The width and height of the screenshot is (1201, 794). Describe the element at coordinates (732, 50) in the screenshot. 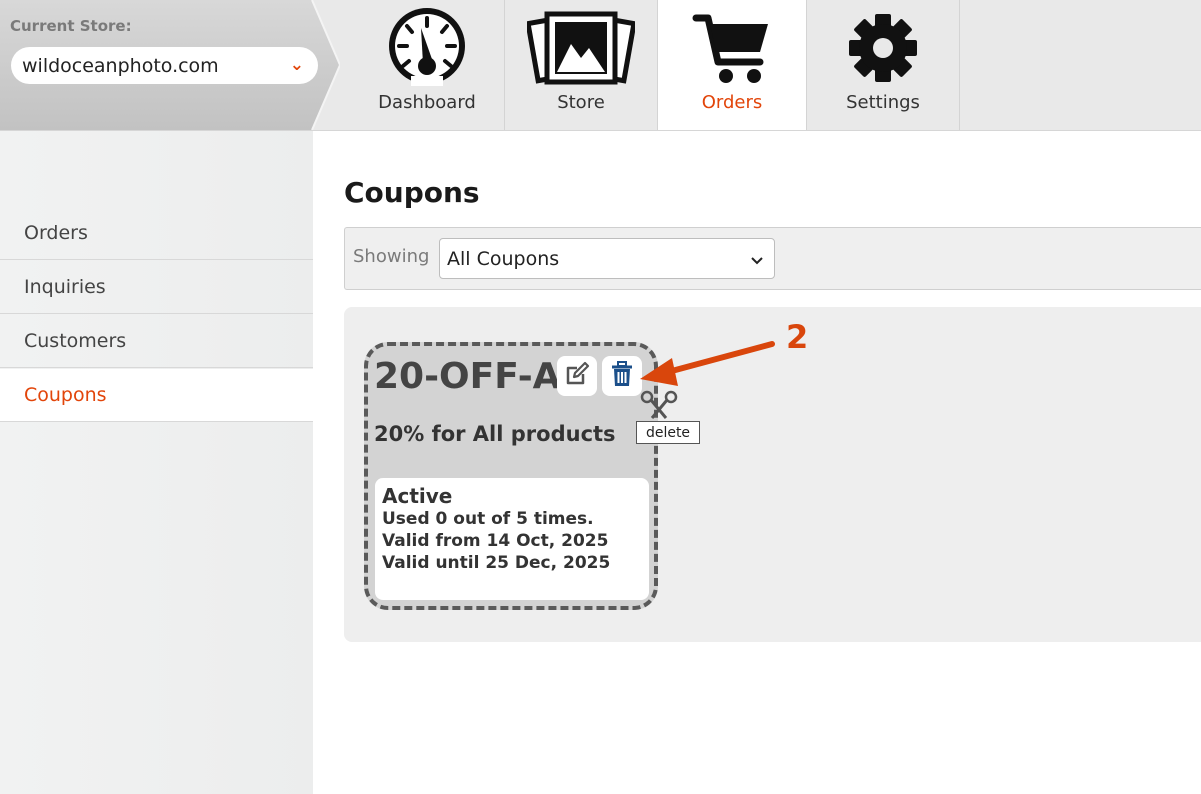

I see `shopping-cart-icon` at that location.